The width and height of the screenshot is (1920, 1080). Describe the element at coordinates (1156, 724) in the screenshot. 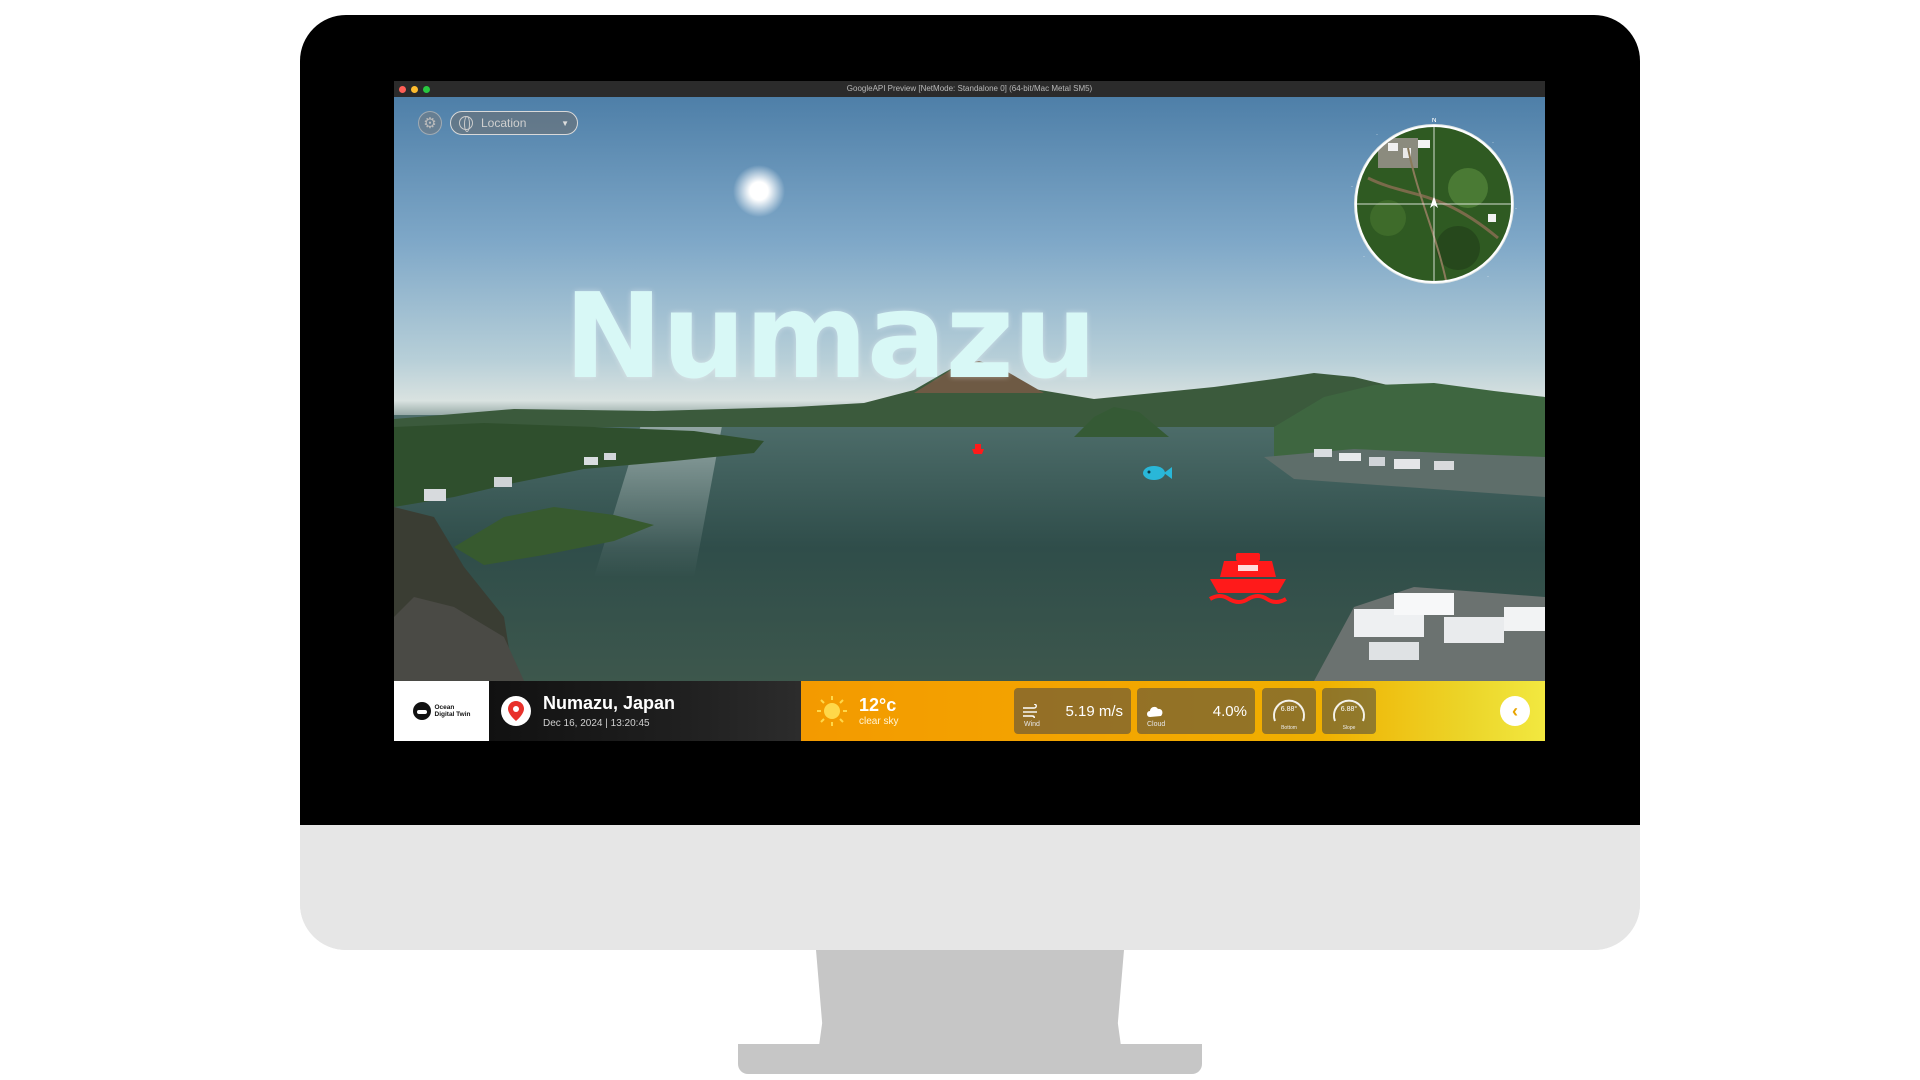

I see `cloud-label: Cloud` at that location.